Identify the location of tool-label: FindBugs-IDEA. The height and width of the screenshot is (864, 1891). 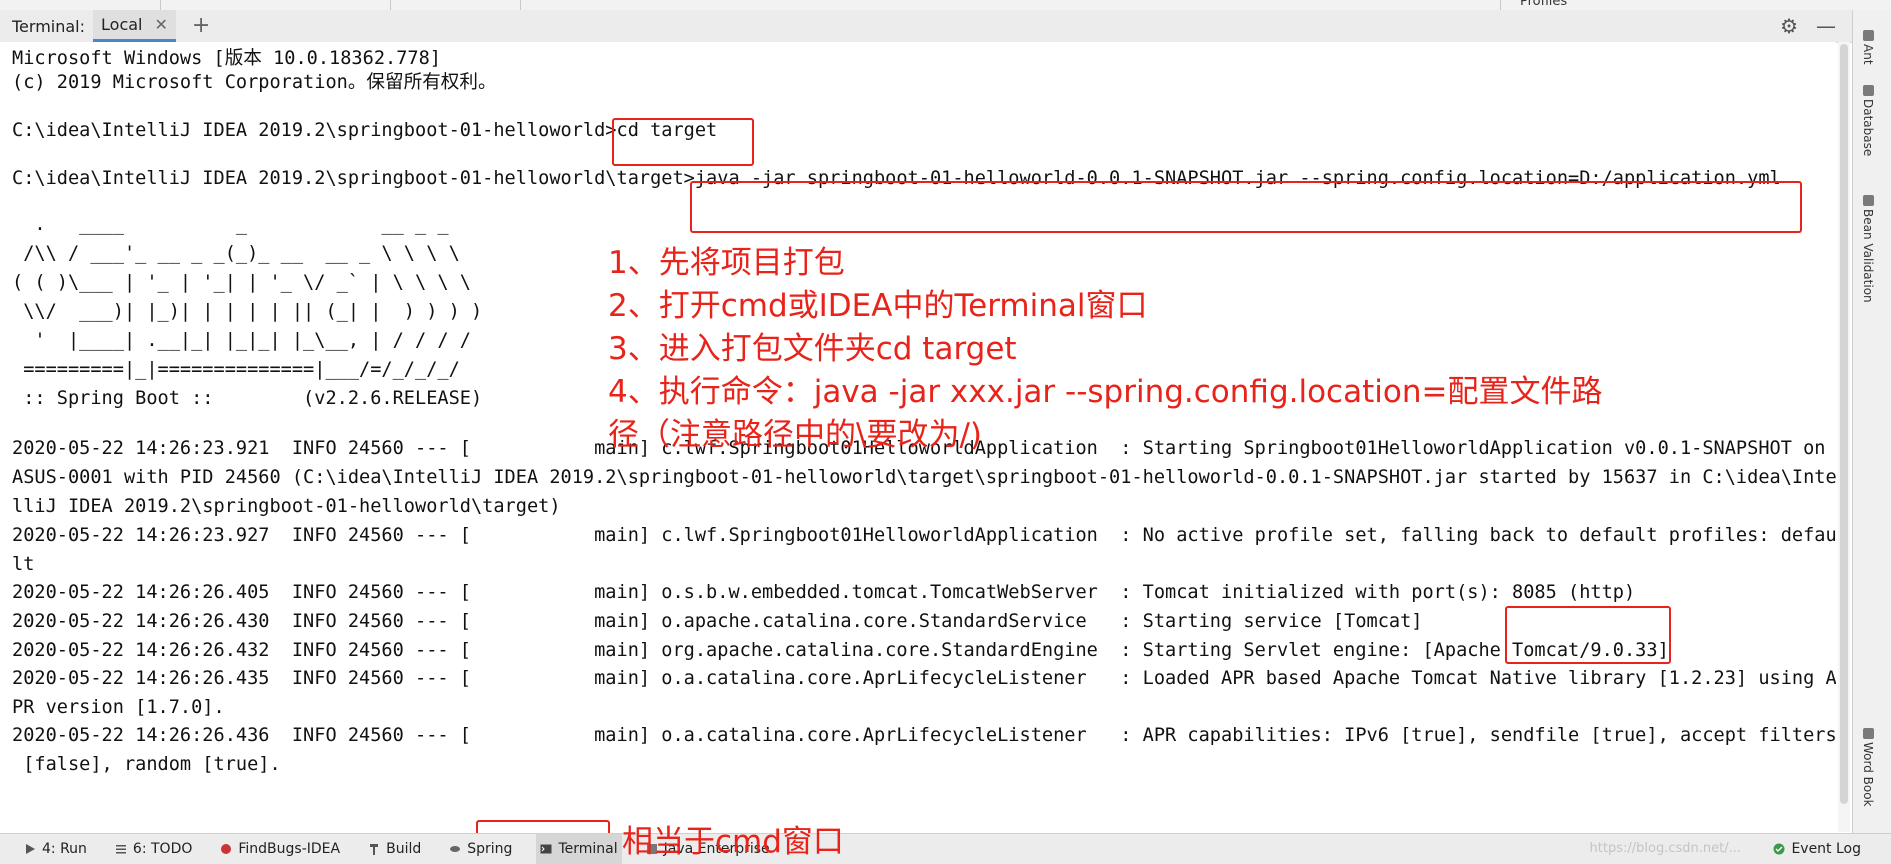
(289, 849).